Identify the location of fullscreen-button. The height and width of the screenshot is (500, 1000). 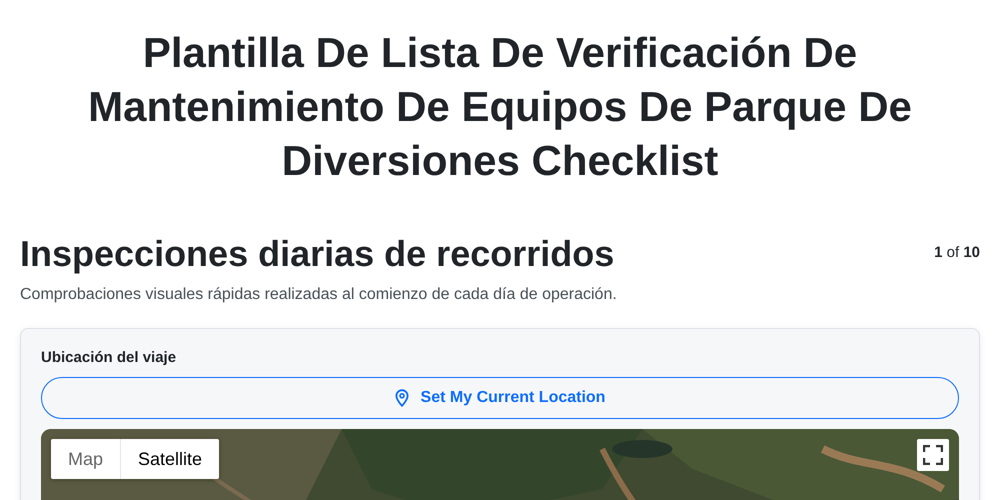
(933, 455).